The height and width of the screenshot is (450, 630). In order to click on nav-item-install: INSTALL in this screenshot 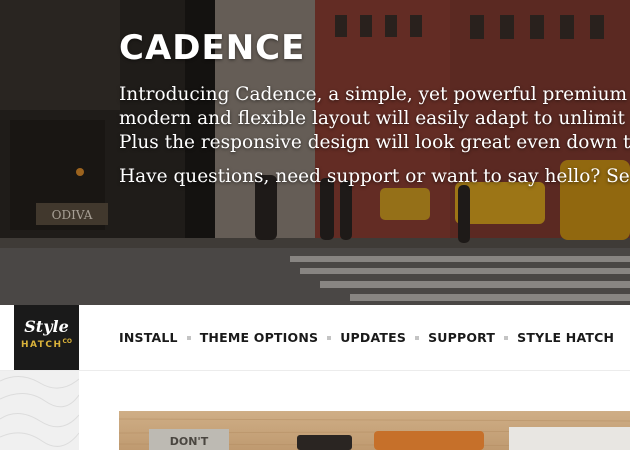, I will do `click(148, 337)`.